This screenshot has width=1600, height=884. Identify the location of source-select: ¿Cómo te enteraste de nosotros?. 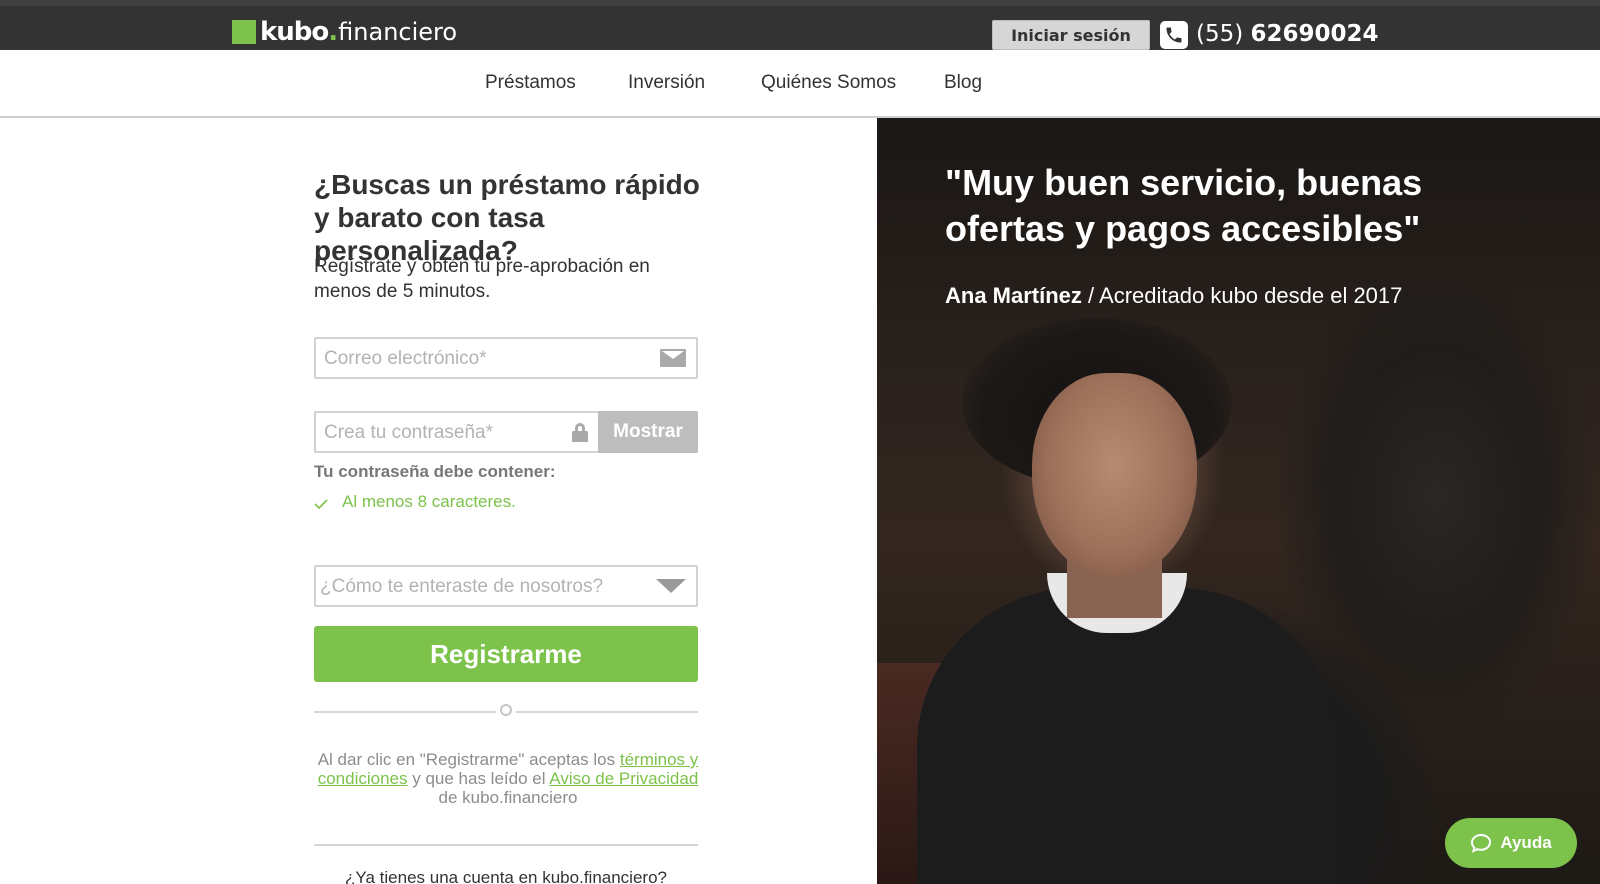
(506, 586).